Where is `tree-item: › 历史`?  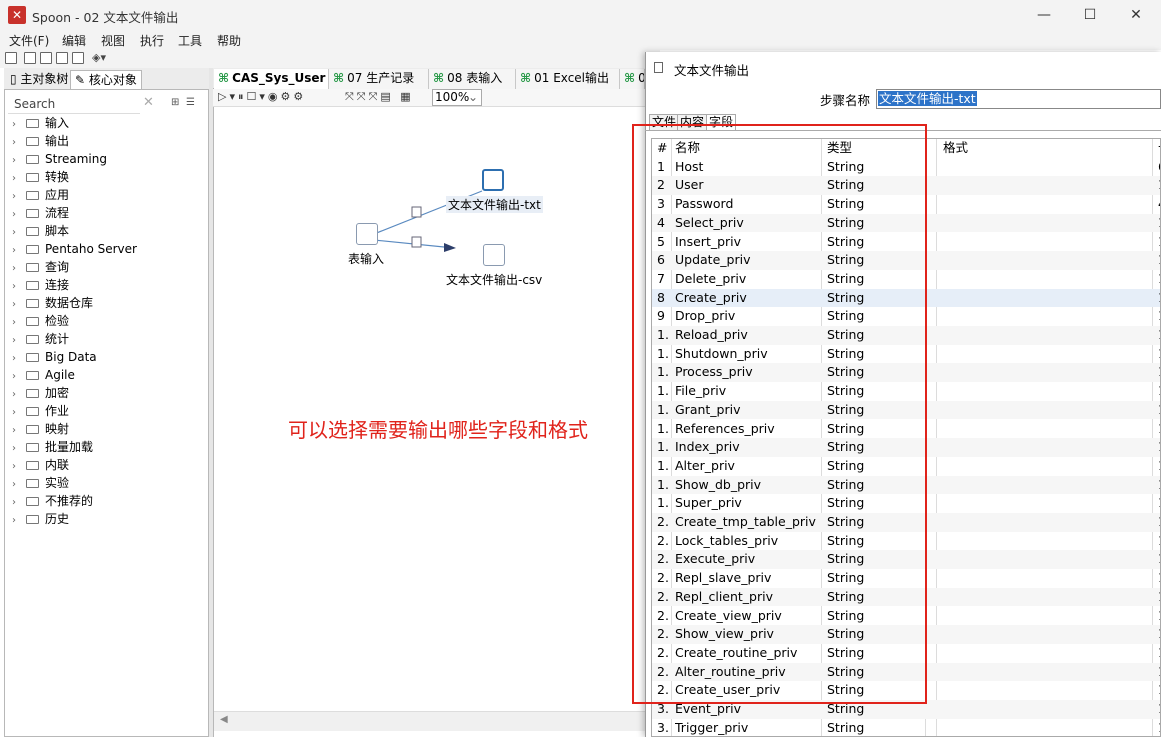 tree-item: › 历史 is located at coordinates (40, 519).